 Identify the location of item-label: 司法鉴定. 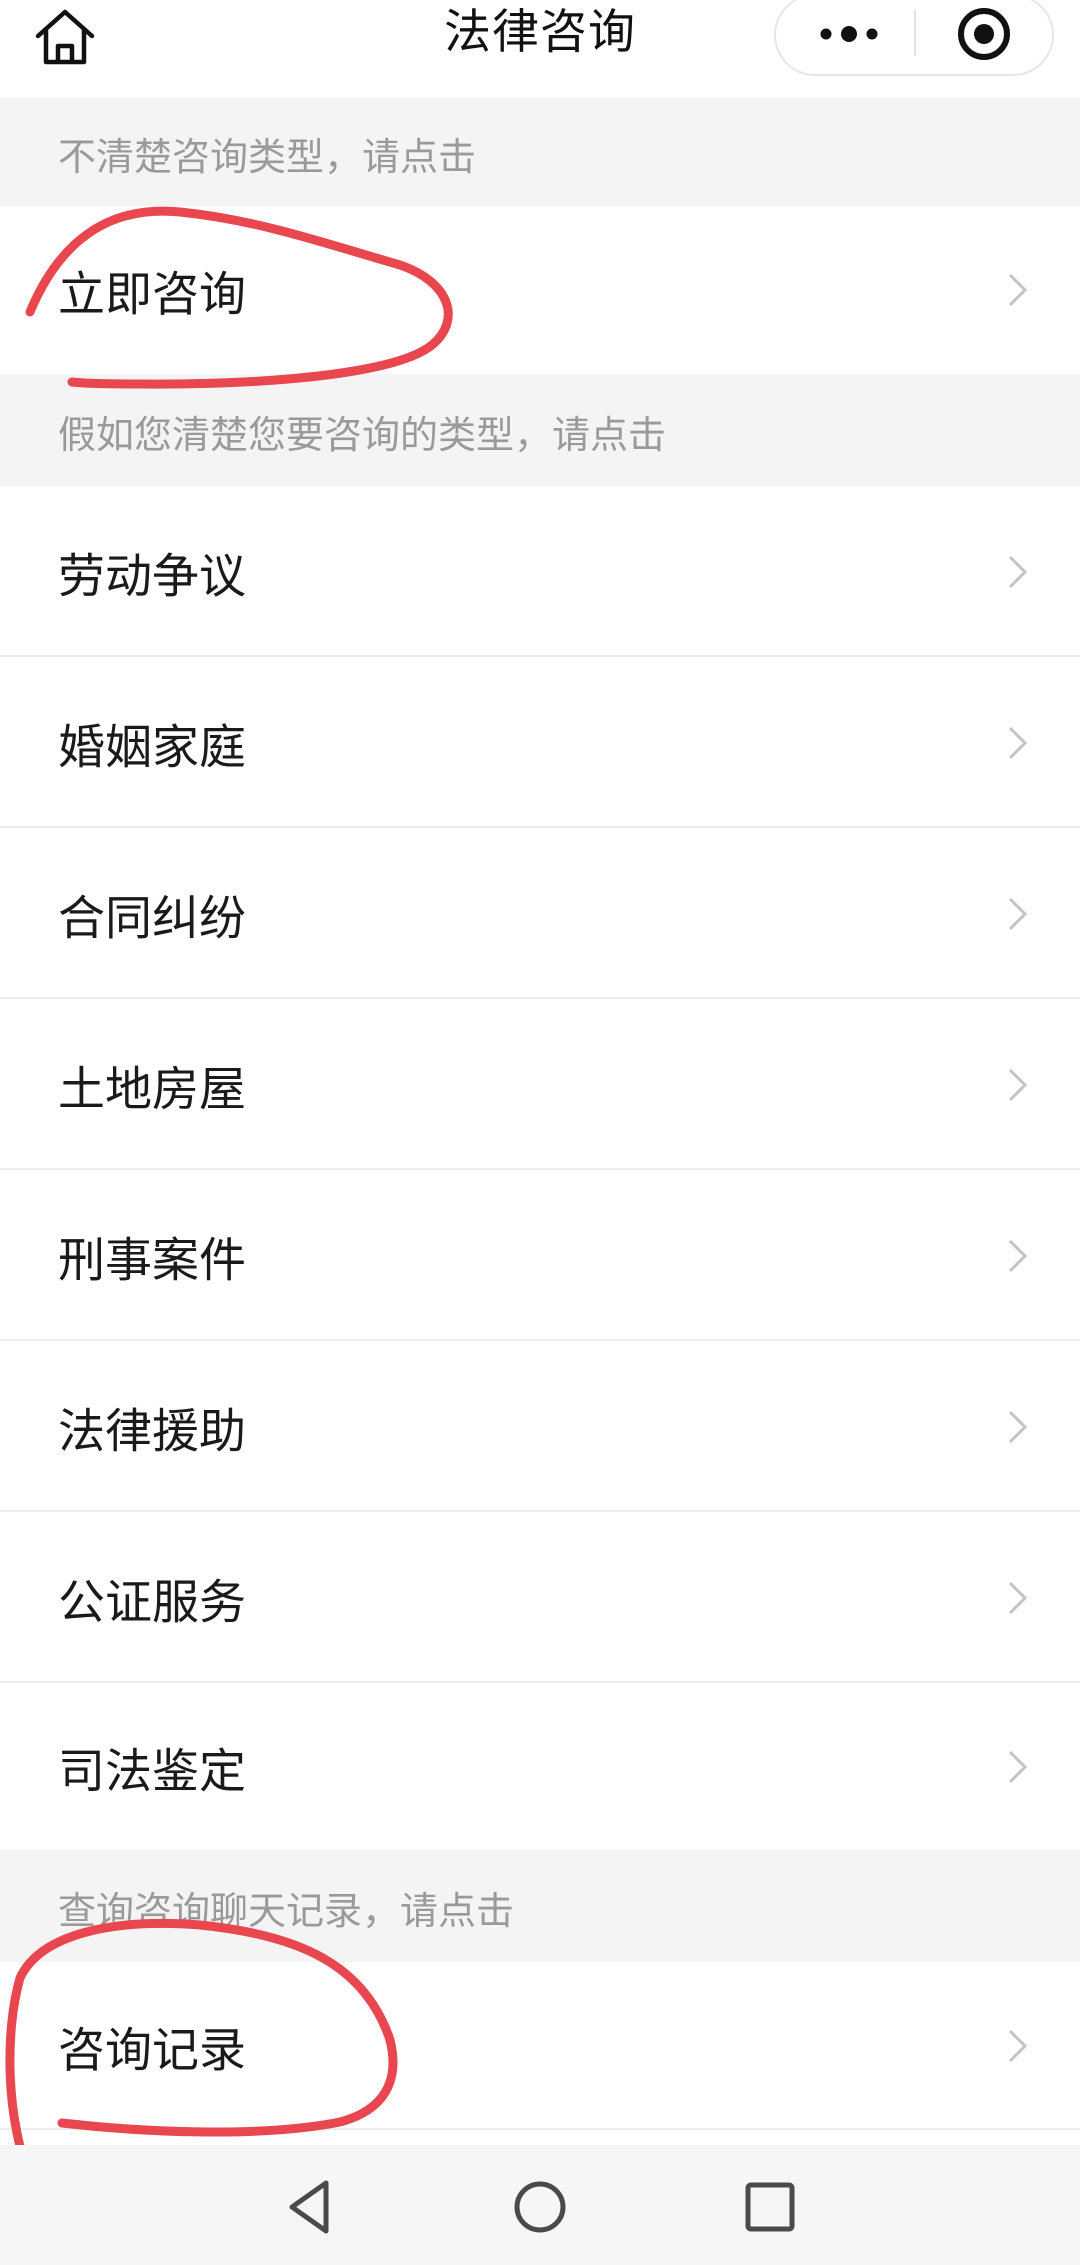
(152, 1771).